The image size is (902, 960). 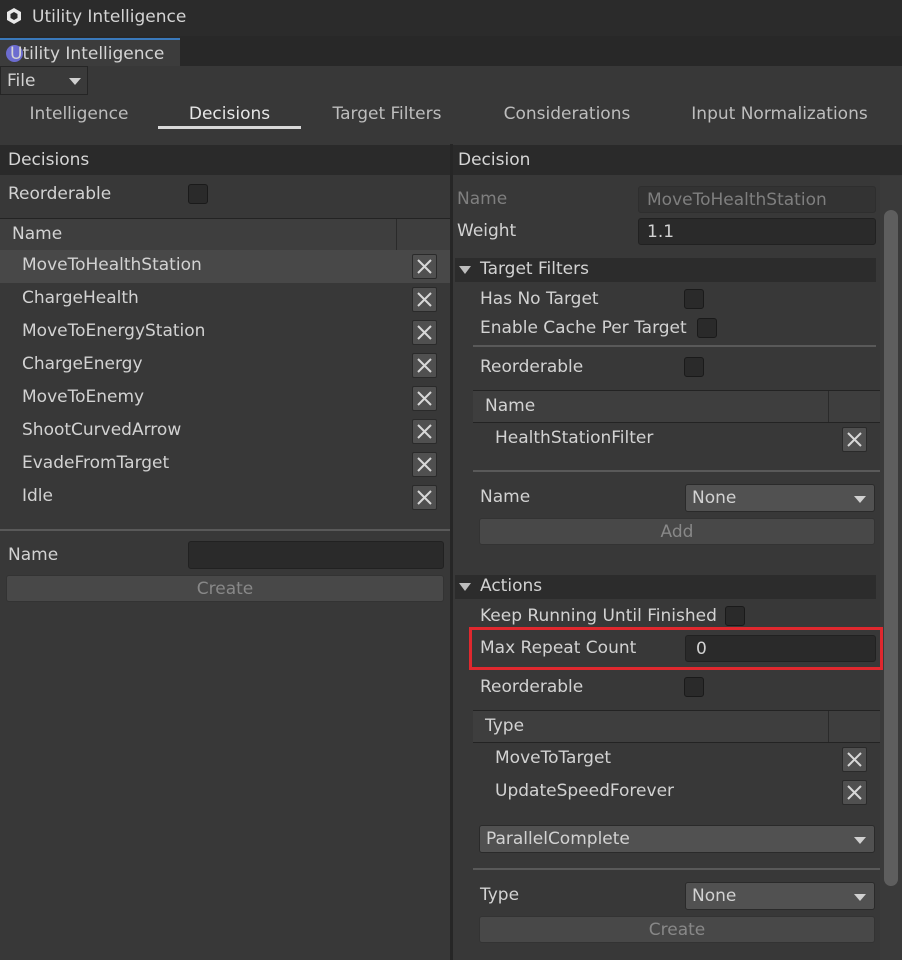 What do you see at coordinates (585, 791) in the screenshot?
I see `action-item-label: UpdateSpeedForever` at bounding box center [585, 791].